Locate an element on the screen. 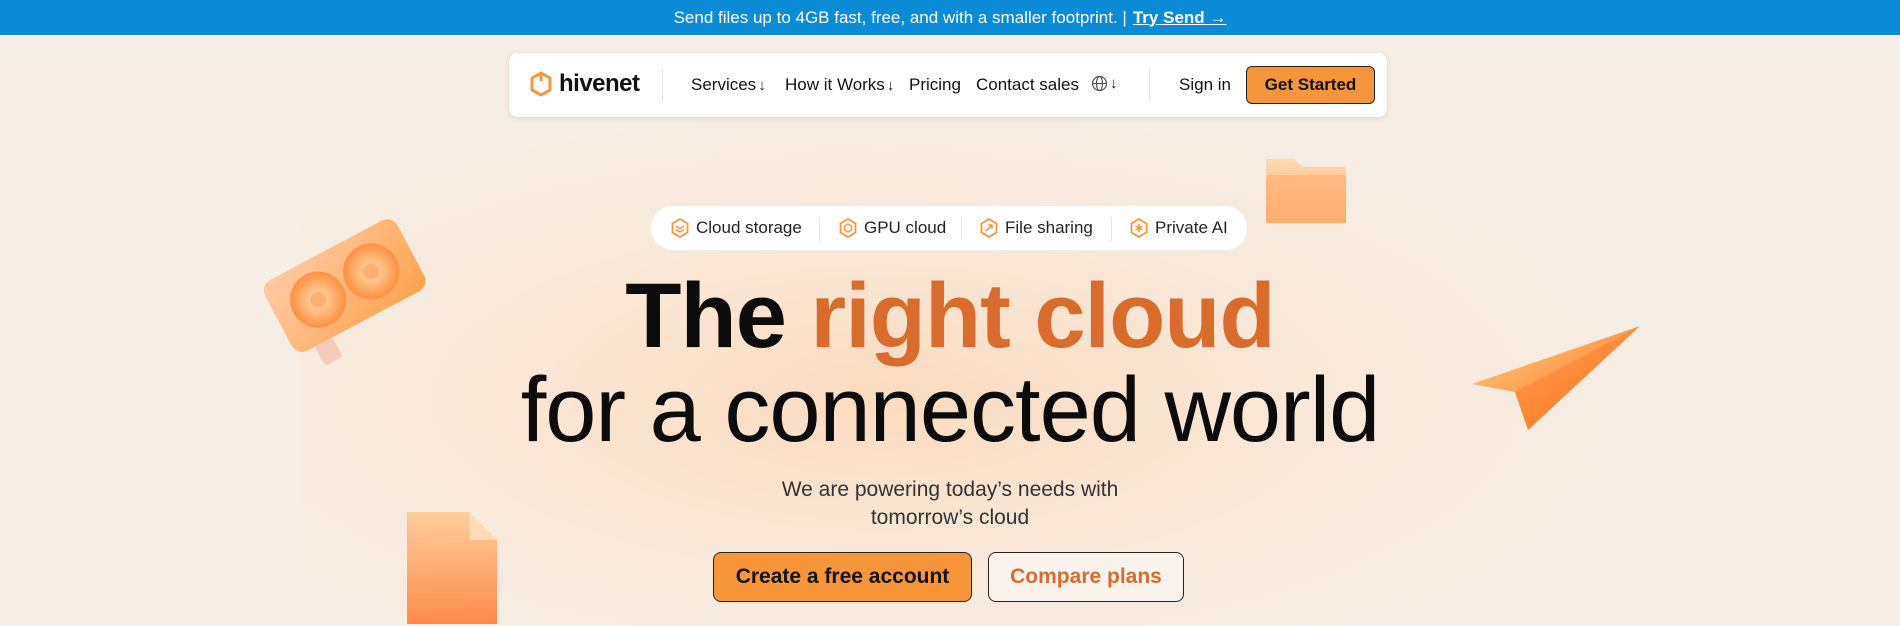  pill-cloud-storage: Cloud storage is located at coordinates (736, 228).